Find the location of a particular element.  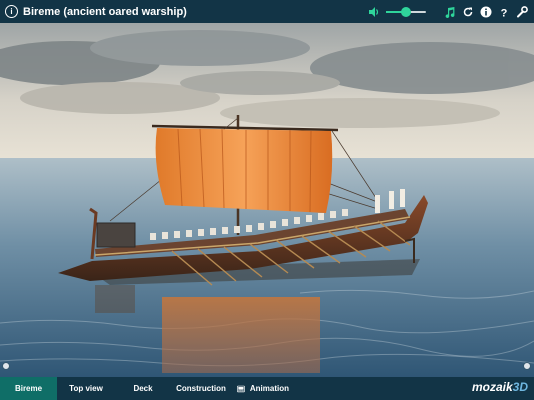

tab-bireme: Bireme is located at coordinates (28, 388).